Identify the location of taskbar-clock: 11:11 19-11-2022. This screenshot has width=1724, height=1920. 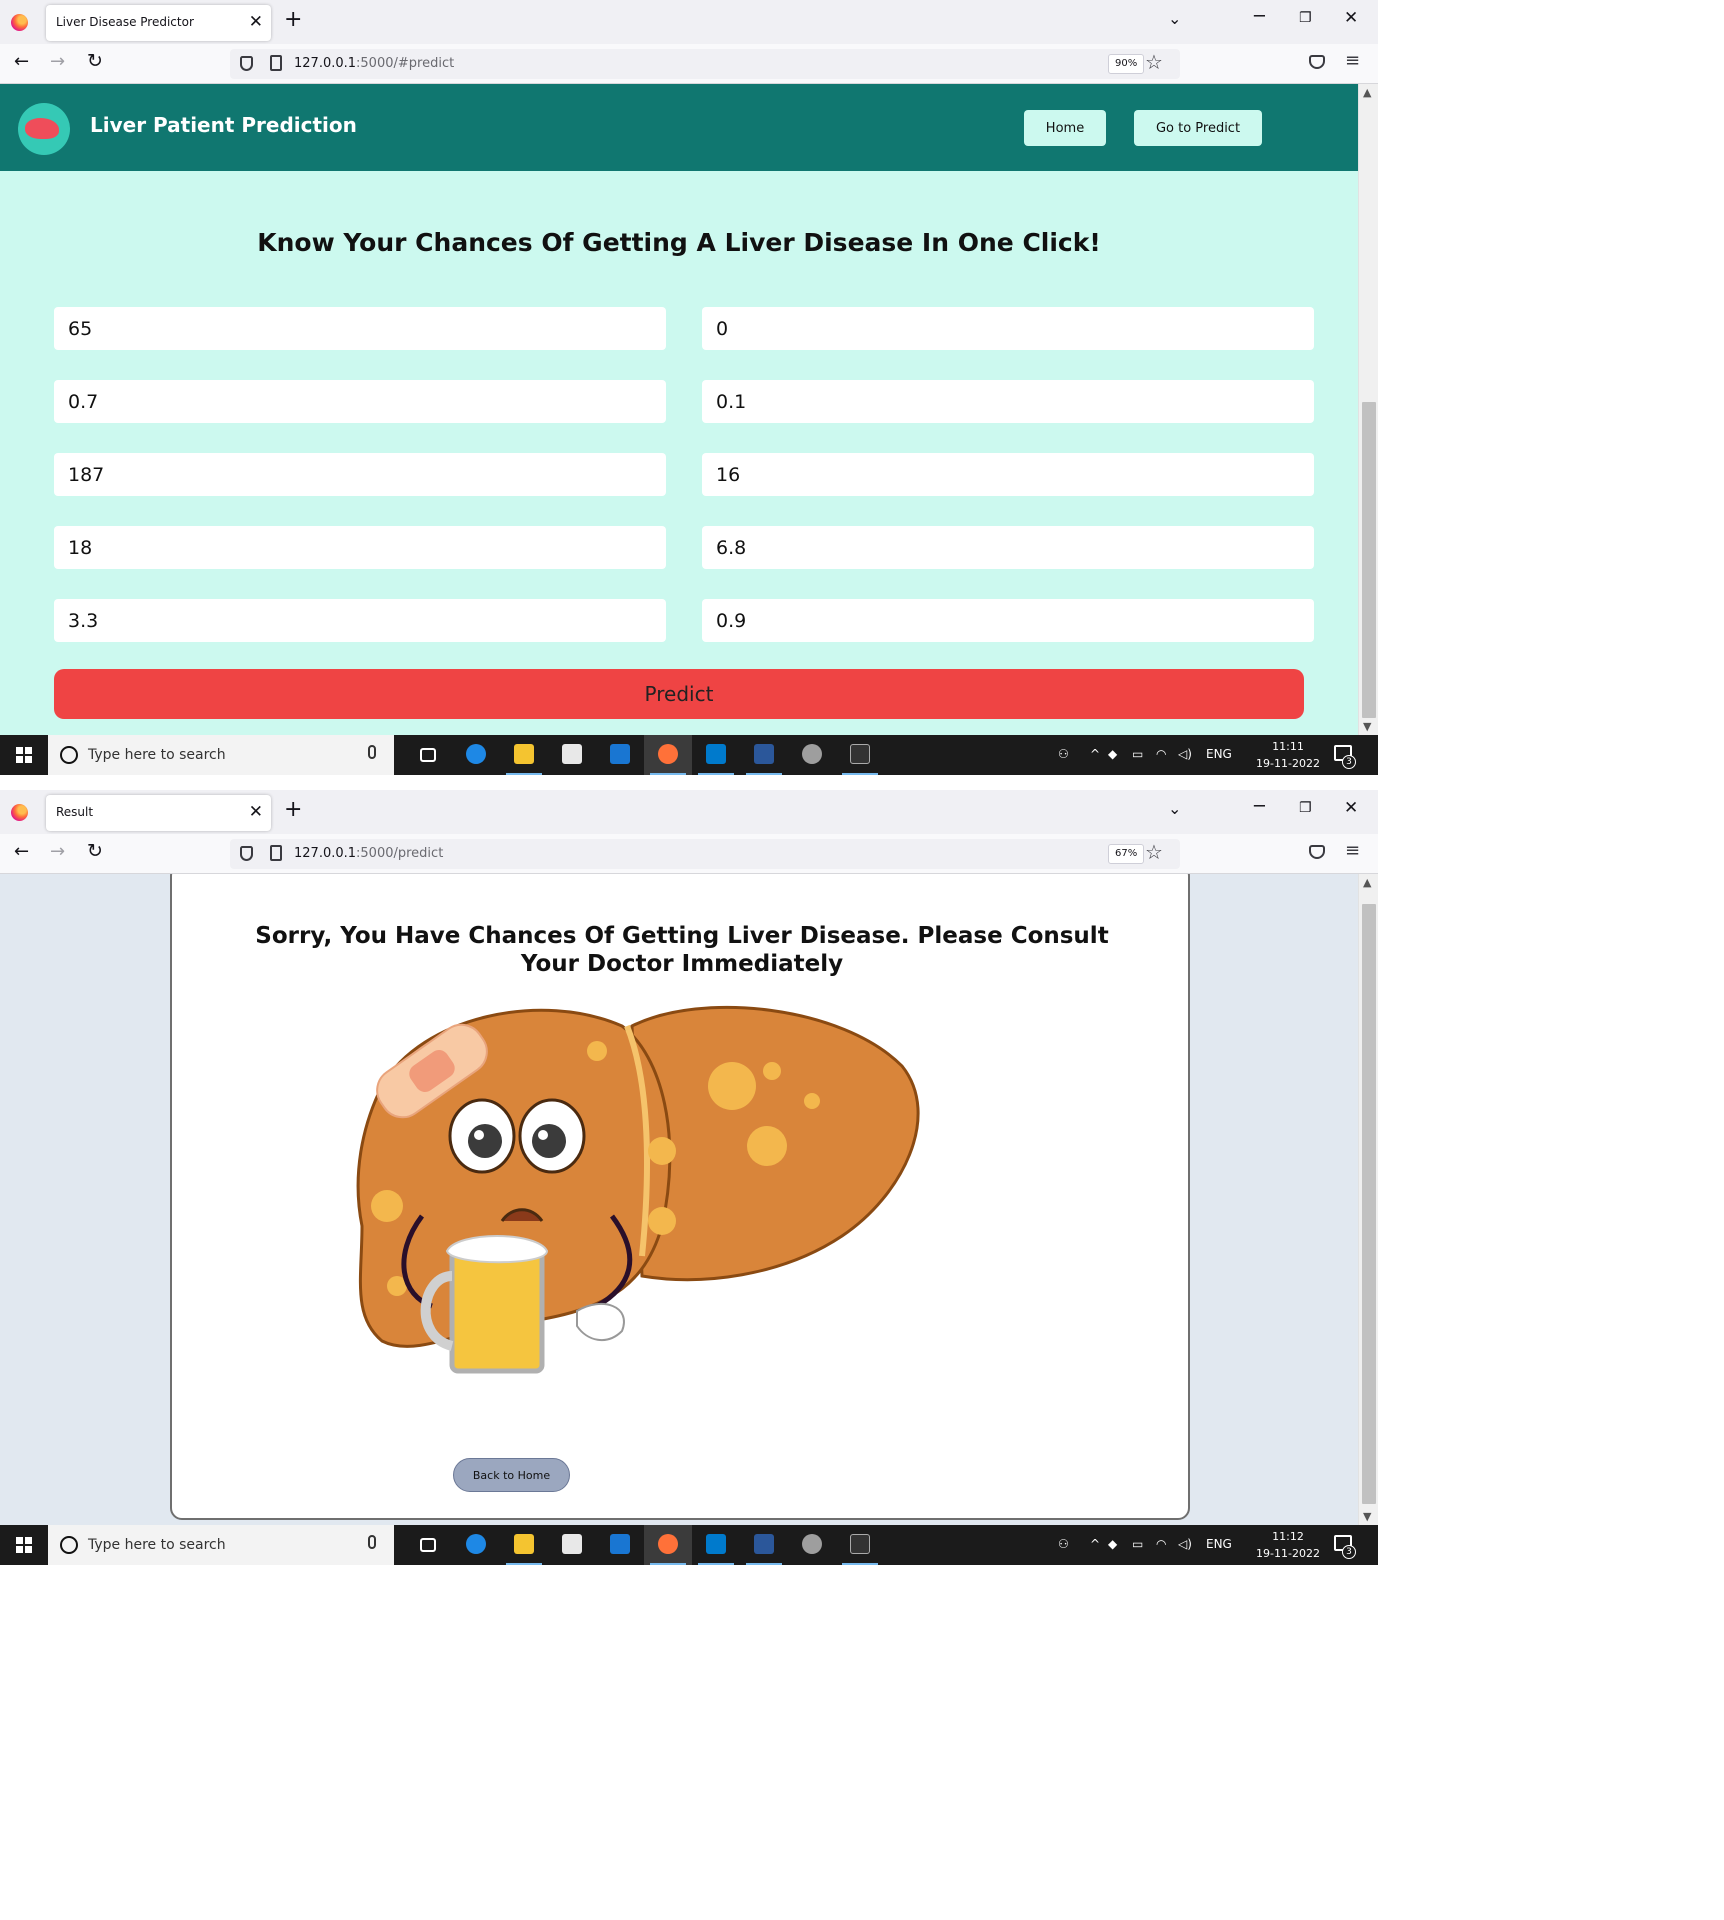
(1288, 755).